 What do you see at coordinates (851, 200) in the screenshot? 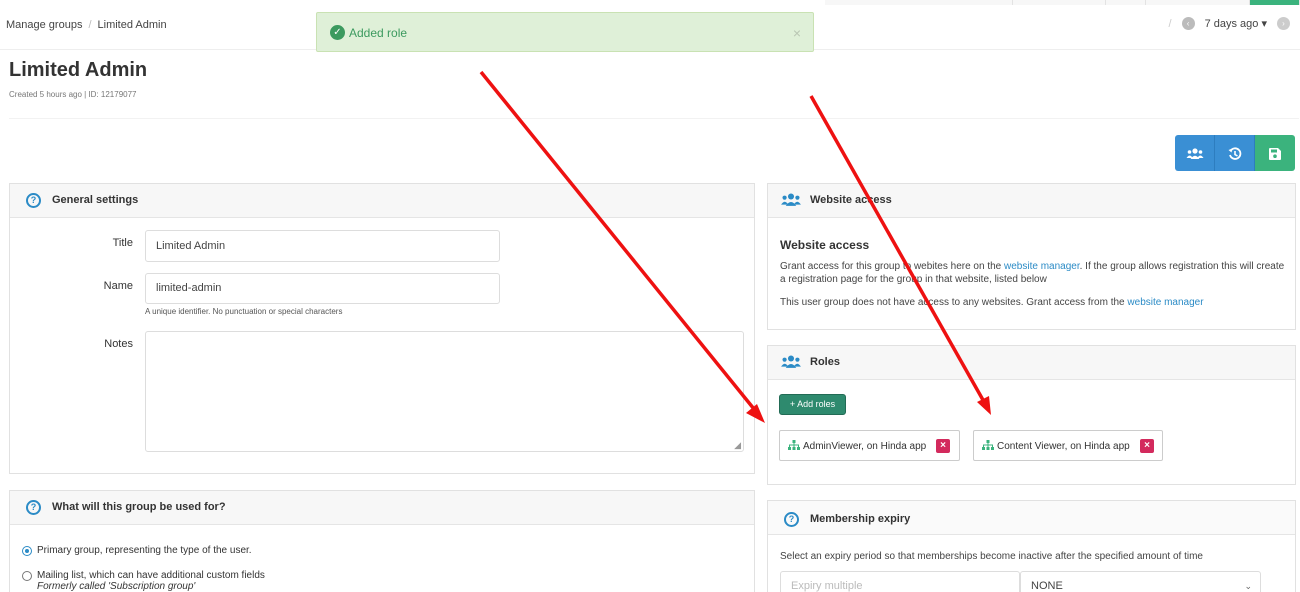
I see `panel-title: Website access` at bounding box center [851, 200].